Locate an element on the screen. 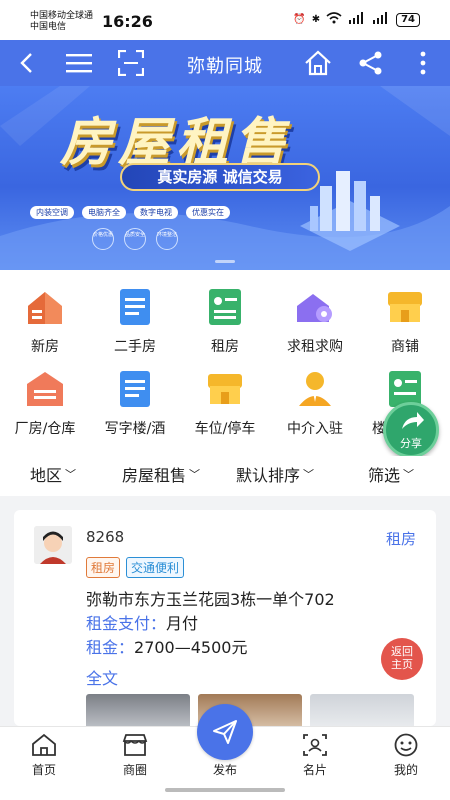 Image resolution: width=450 pixels, height=800 pixels. city-illustration is located at coordinates (350, 211).